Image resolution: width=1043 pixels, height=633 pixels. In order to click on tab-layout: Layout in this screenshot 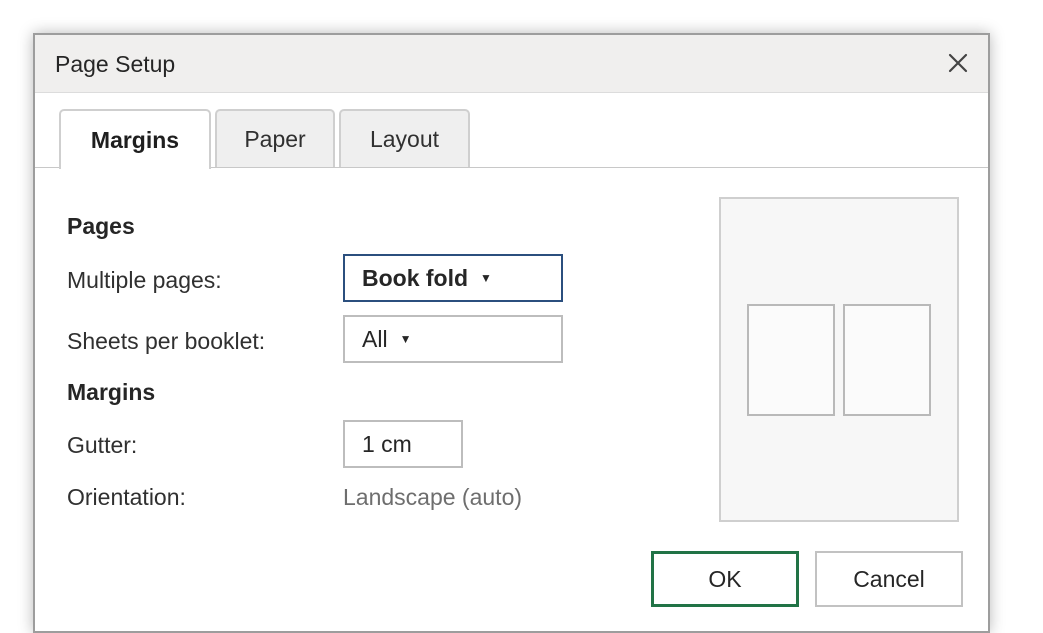, I will do `click(404, 138)`.